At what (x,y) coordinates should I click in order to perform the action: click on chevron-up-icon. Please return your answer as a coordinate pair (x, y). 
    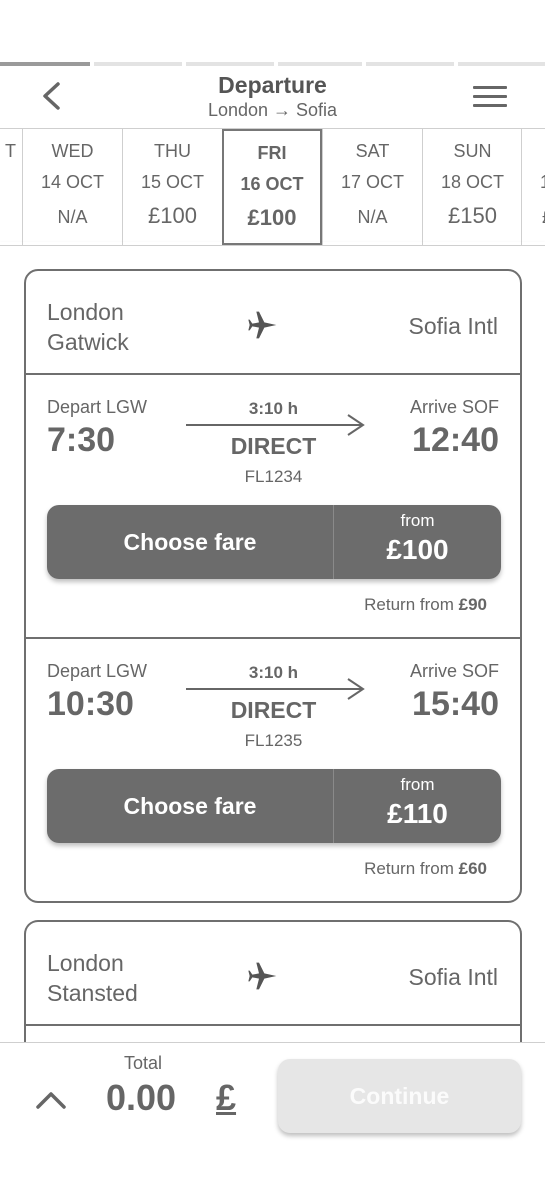
    Looking at the image, I should click on (51, 1100).